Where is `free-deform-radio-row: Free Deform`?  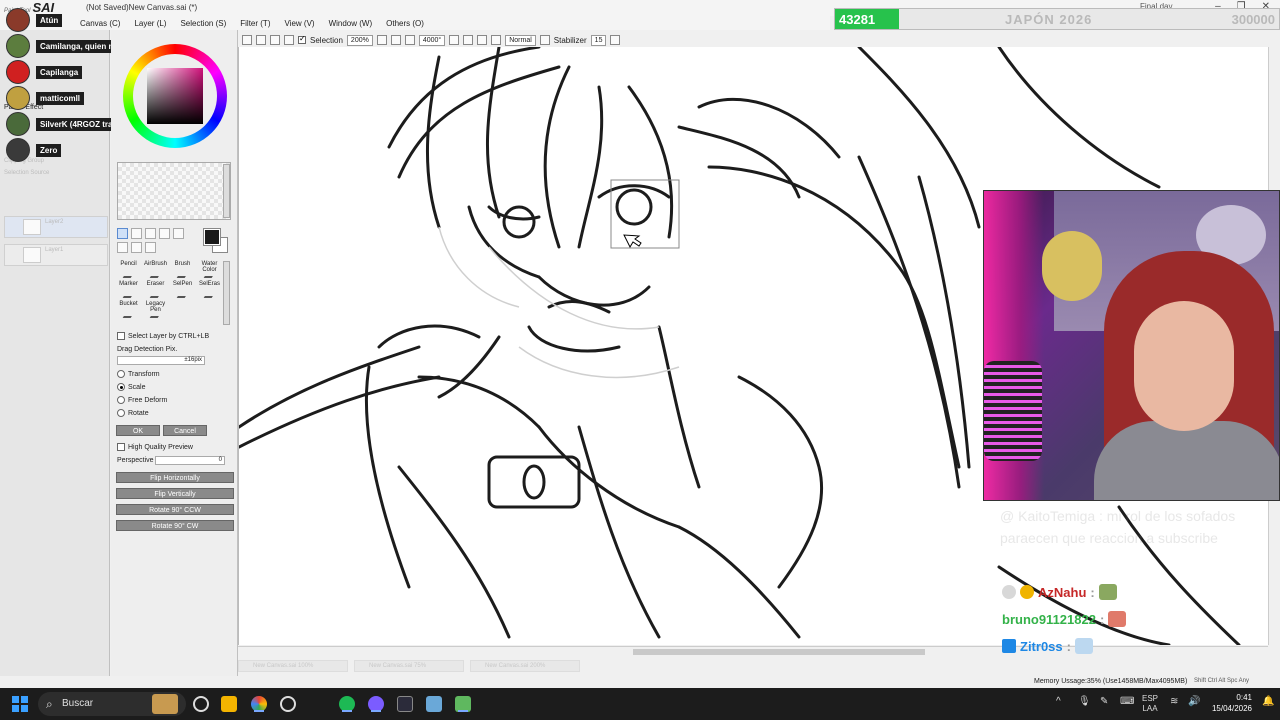
free-deform-radio-row: Free Deform is located at coordinates (142, 400).